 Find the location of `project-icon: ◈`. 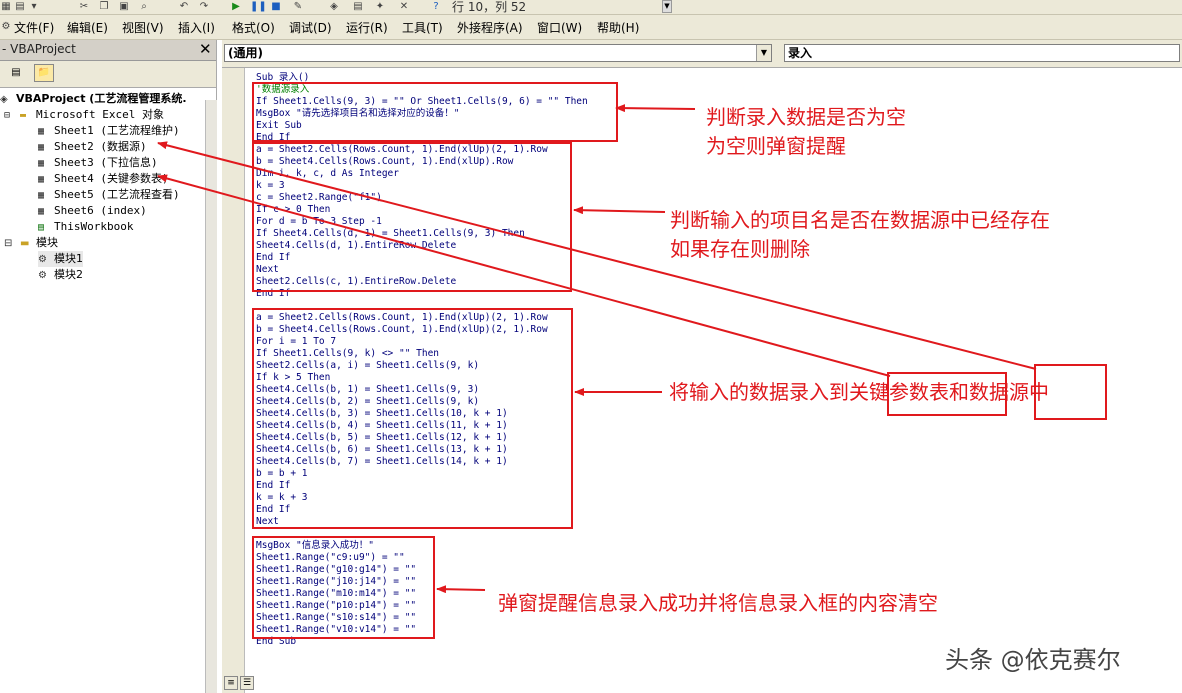

project-icon: ◈ is located at coordinates (4, 99).